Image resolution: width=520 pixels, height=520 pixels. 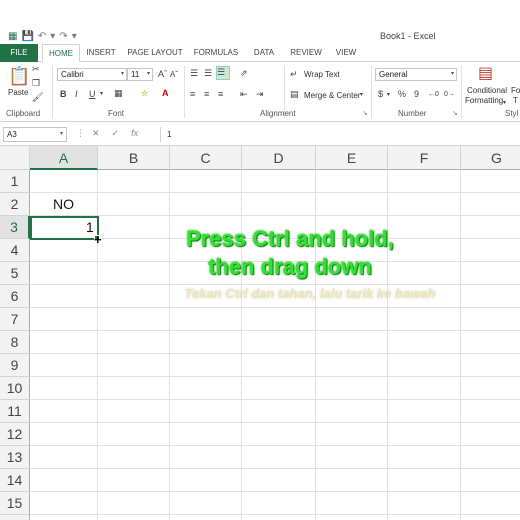 I want to click on conditional-formatting-icon: ▤, so click(x=485, y=74).